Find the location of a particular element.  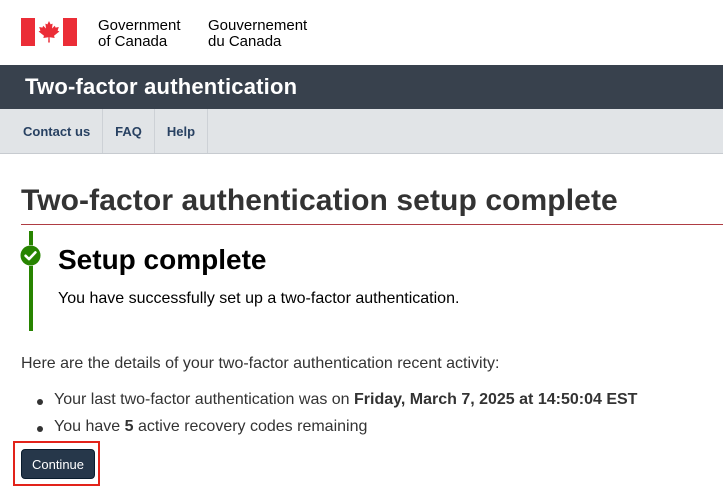

page-title: Two-factor authentication setup complete is located at coordinates (319, 200).